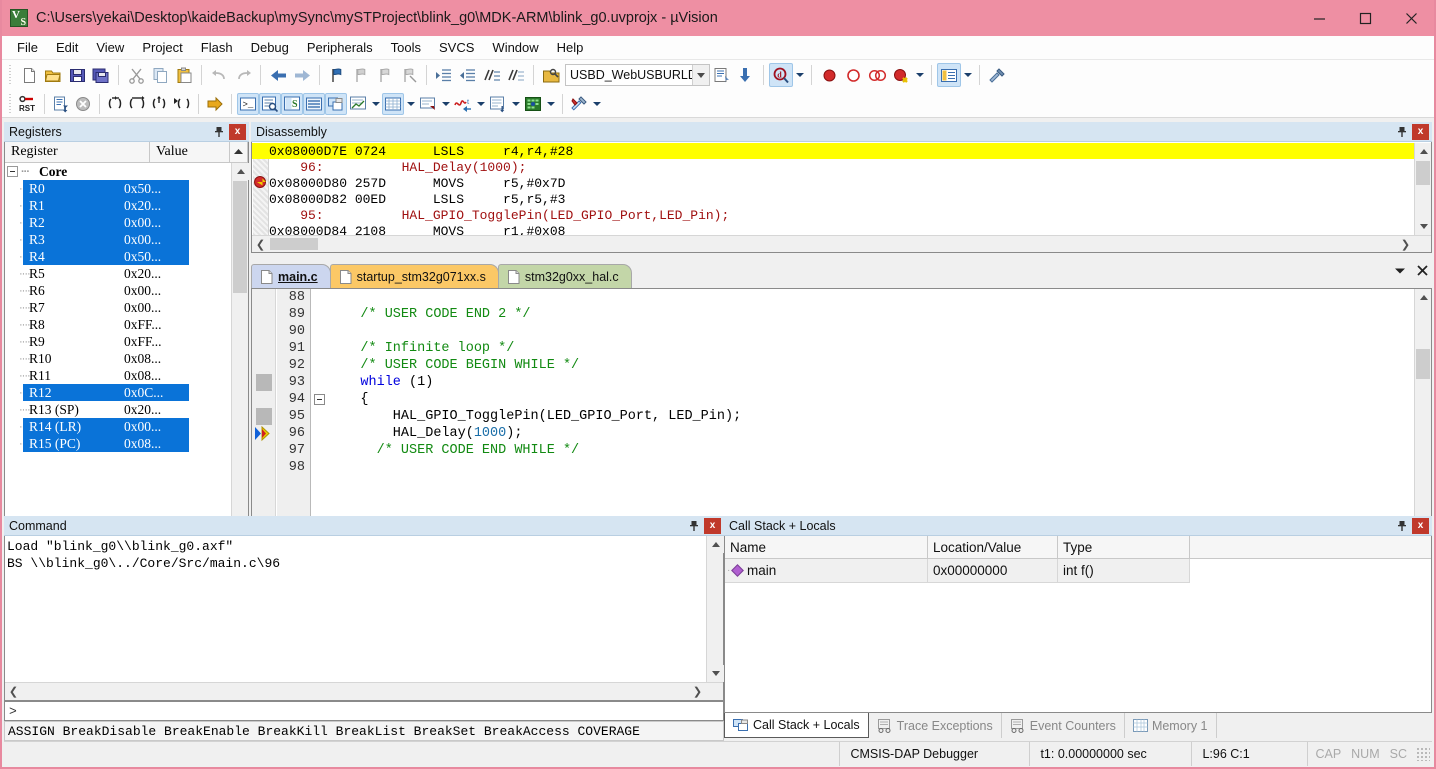 This screenshot has height=769, width=1436. I want to click on disassembly-line: 96: HAL_Delay(1000);, so click(833, 167).